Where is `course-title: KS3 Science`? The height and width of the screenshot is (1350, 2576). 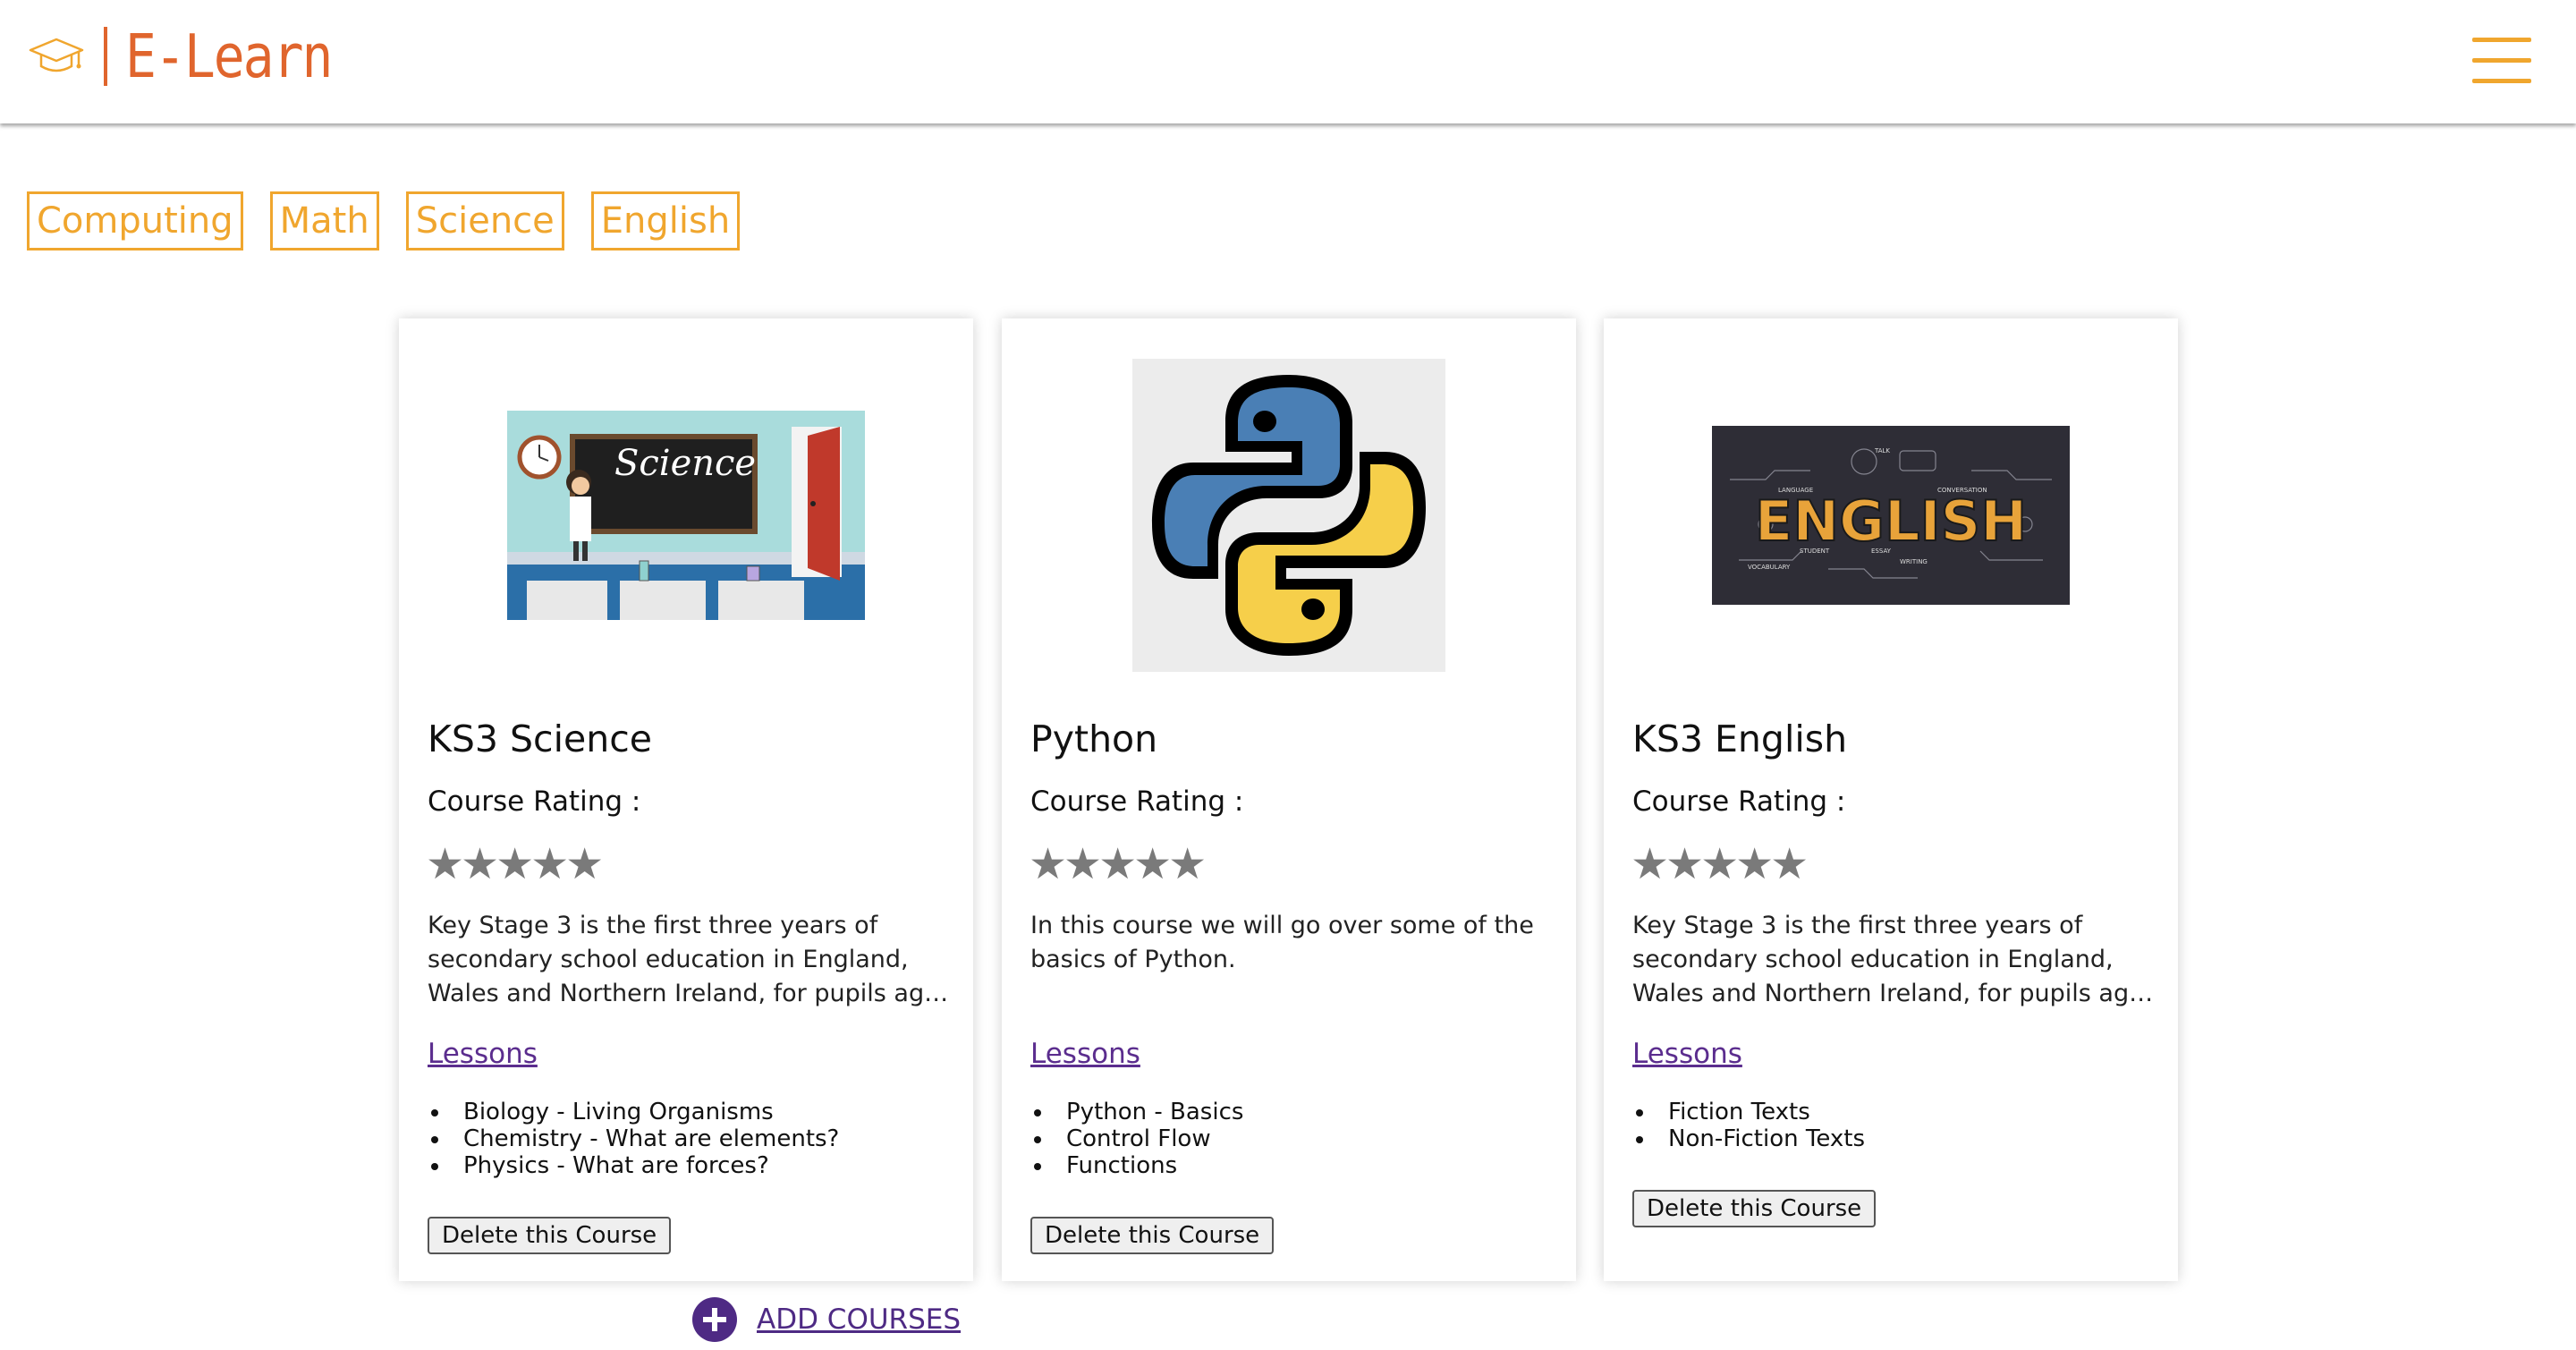
course-title: KS3 Science is located at coordinates (540, 738).